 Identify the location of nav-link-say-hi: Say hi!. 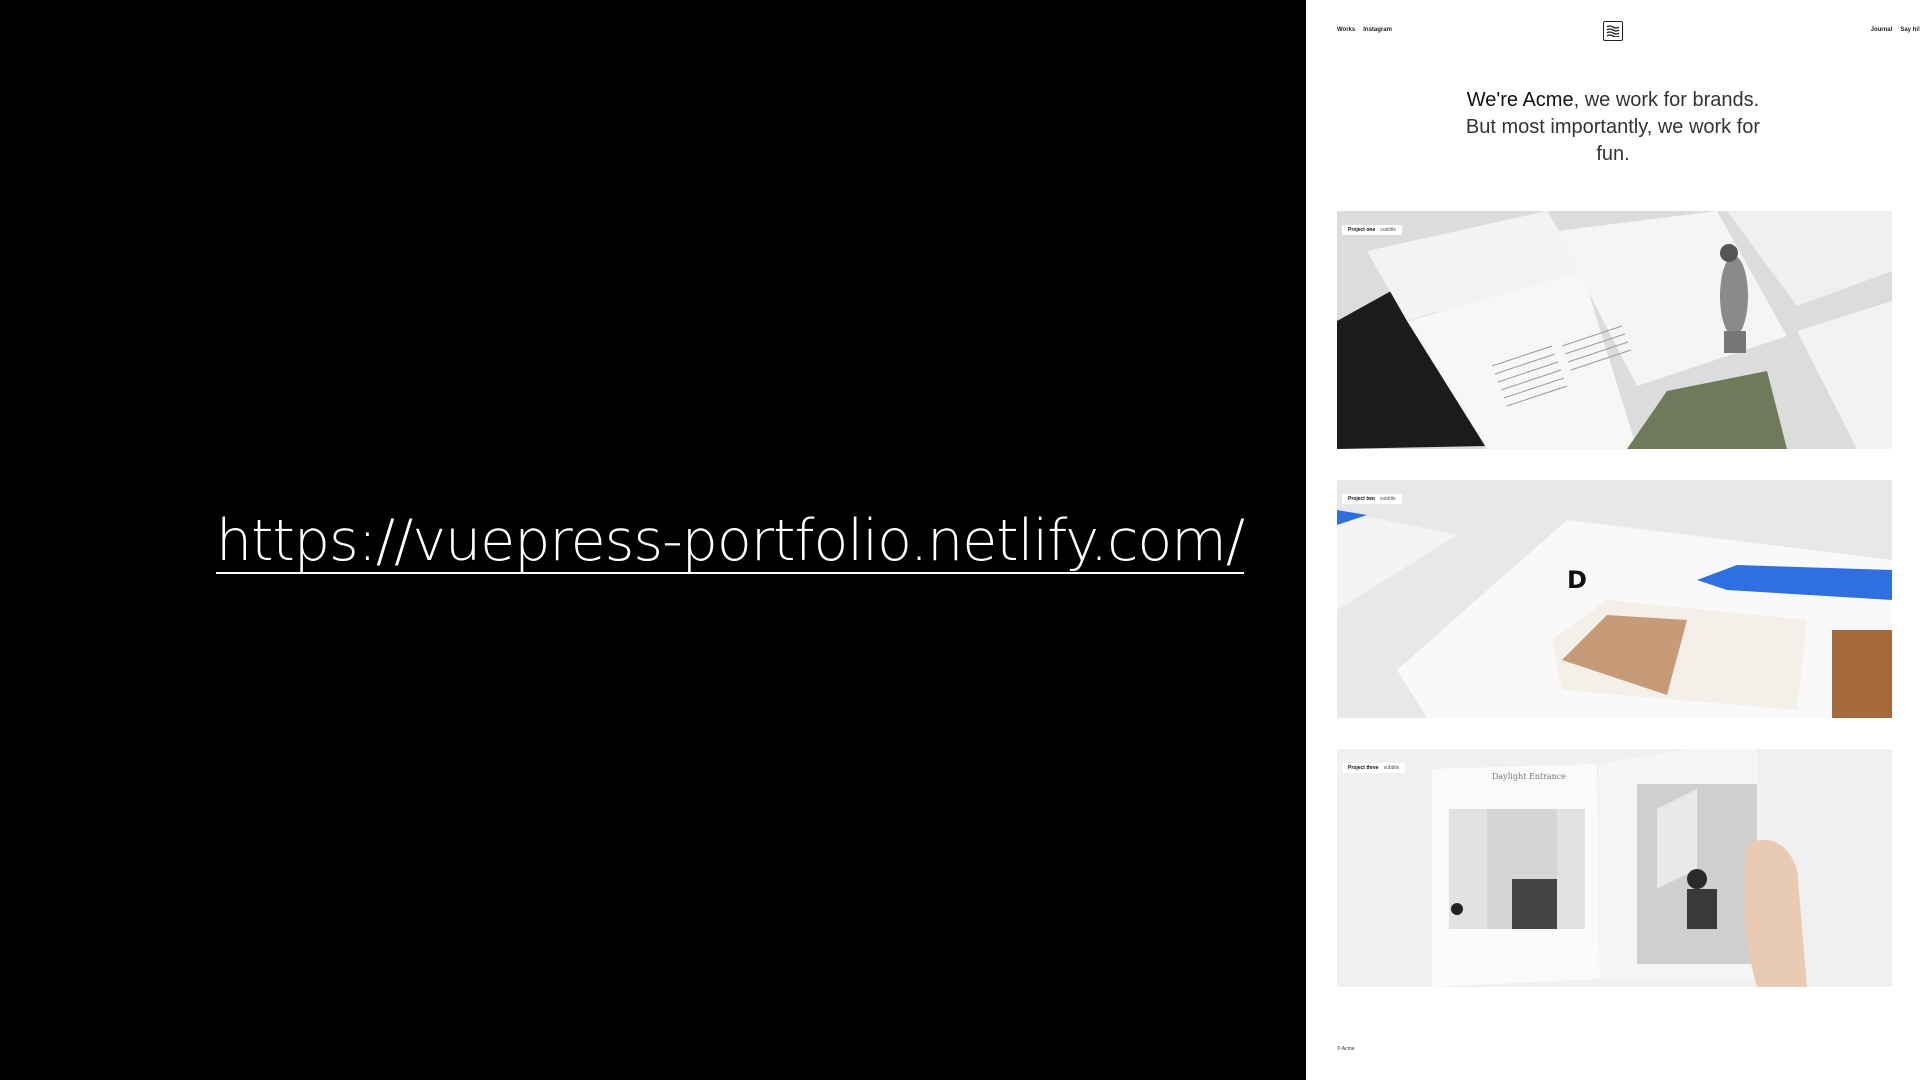
(1910, 30).